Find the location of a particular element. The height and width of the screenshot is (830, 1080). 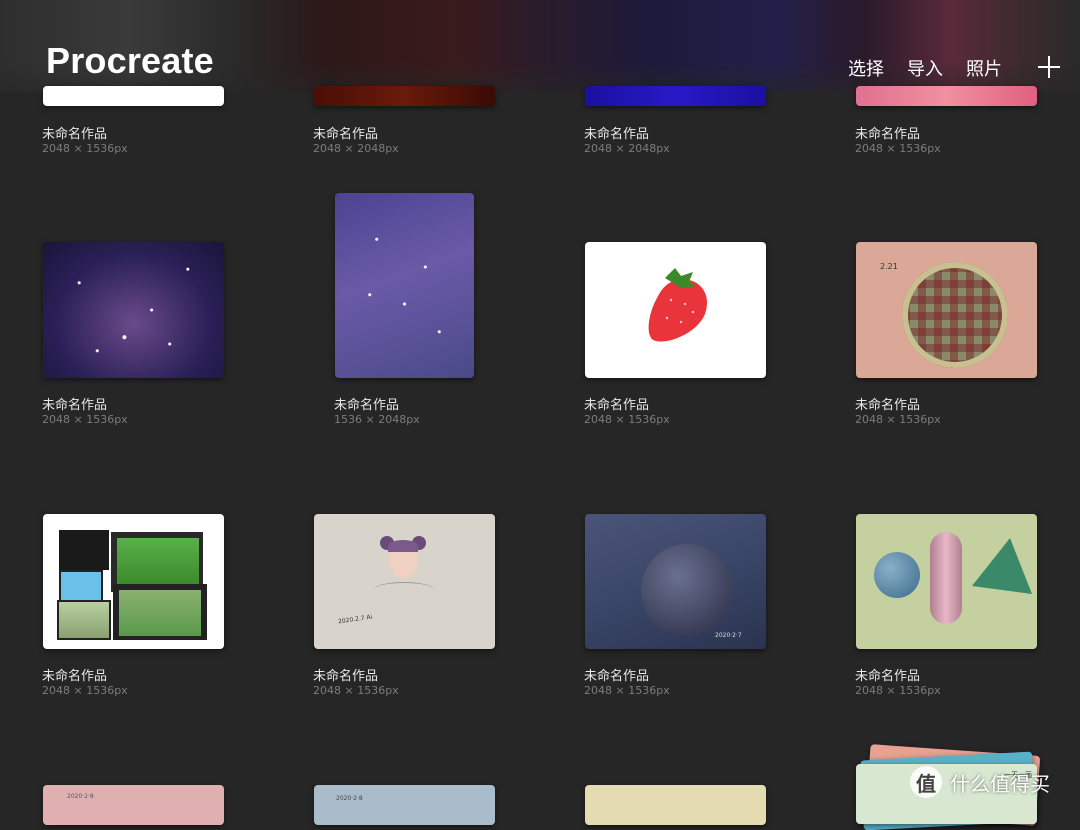

artwork-thumbnail-starfield is located at coordinates (133, 310).